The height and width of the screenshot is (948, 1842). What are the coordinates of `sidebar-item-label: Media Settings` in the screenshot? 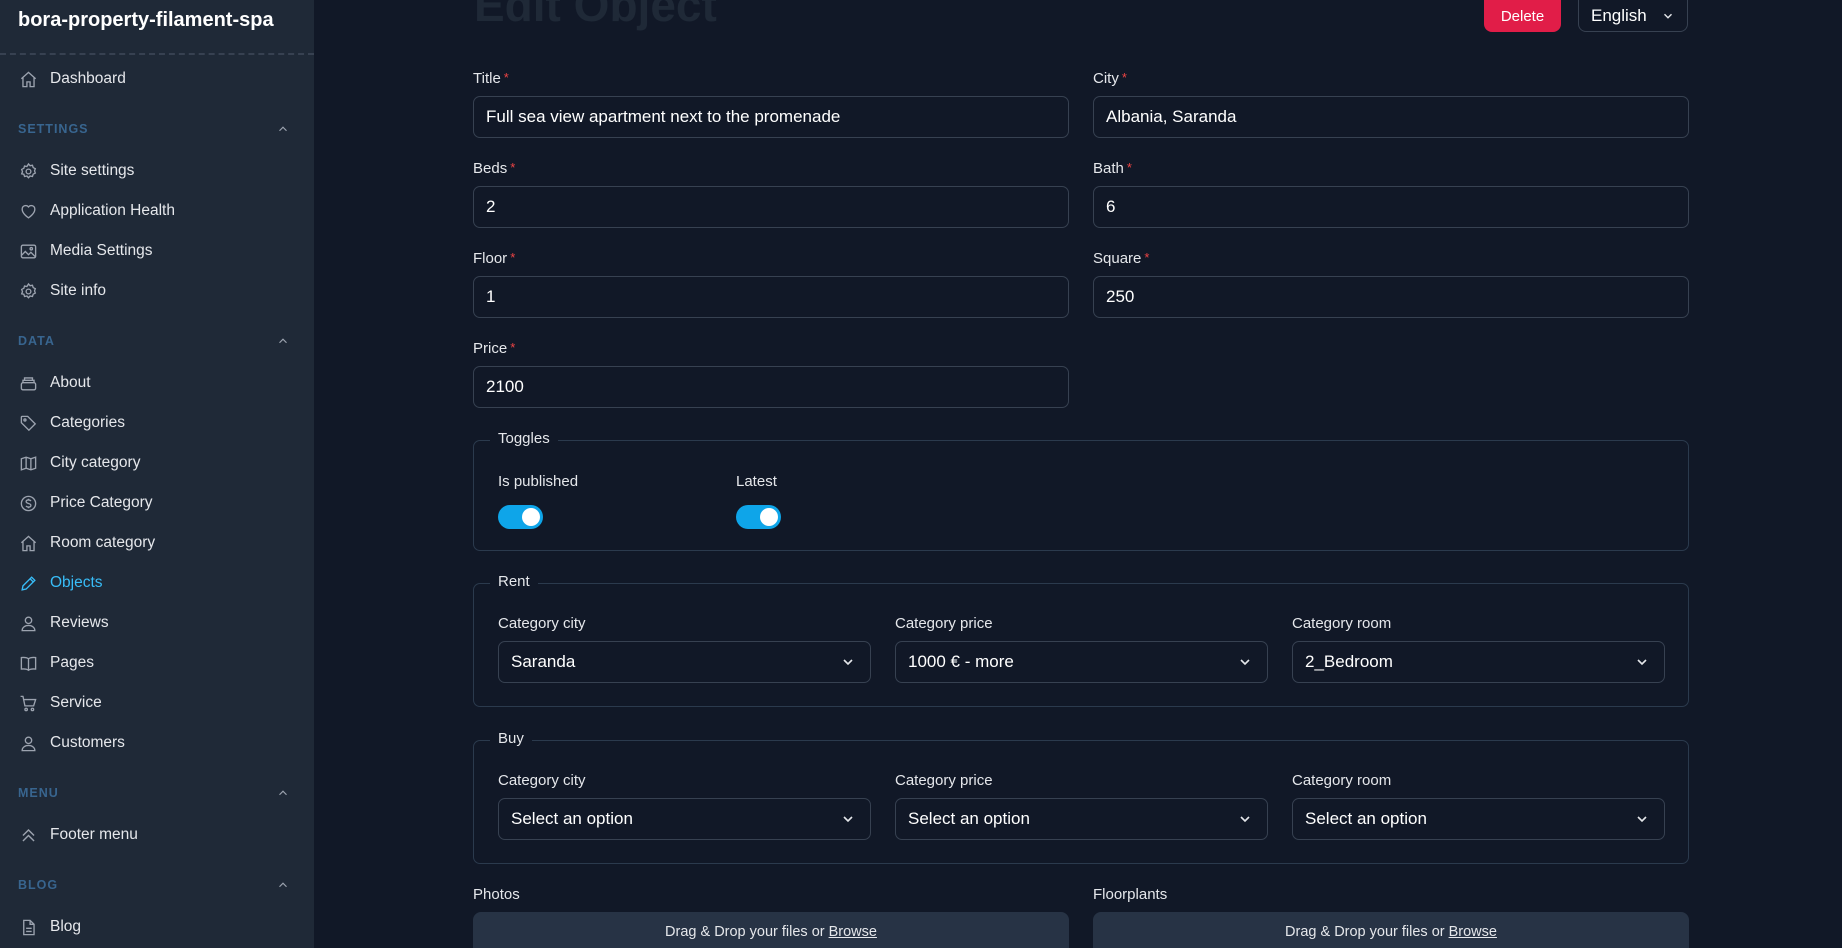 It's located at (101, 250).